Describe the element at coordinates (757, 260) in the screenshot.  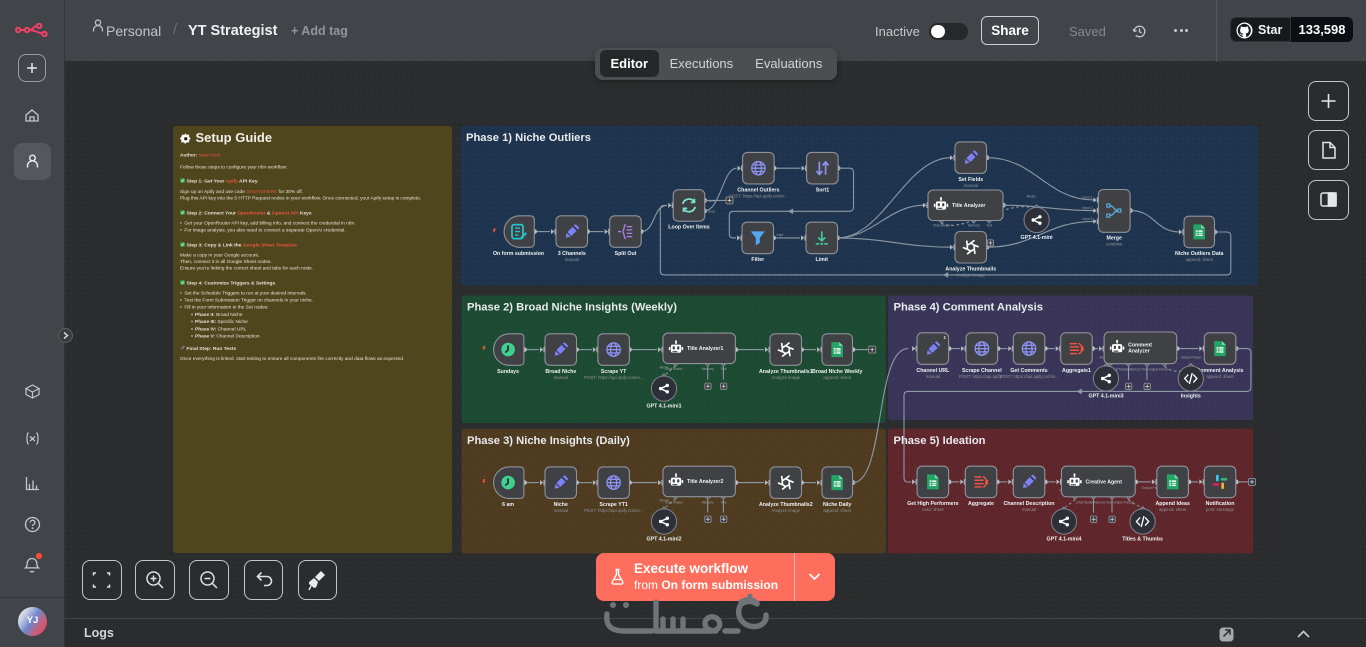
I see `svg-text: Filter` at that location.